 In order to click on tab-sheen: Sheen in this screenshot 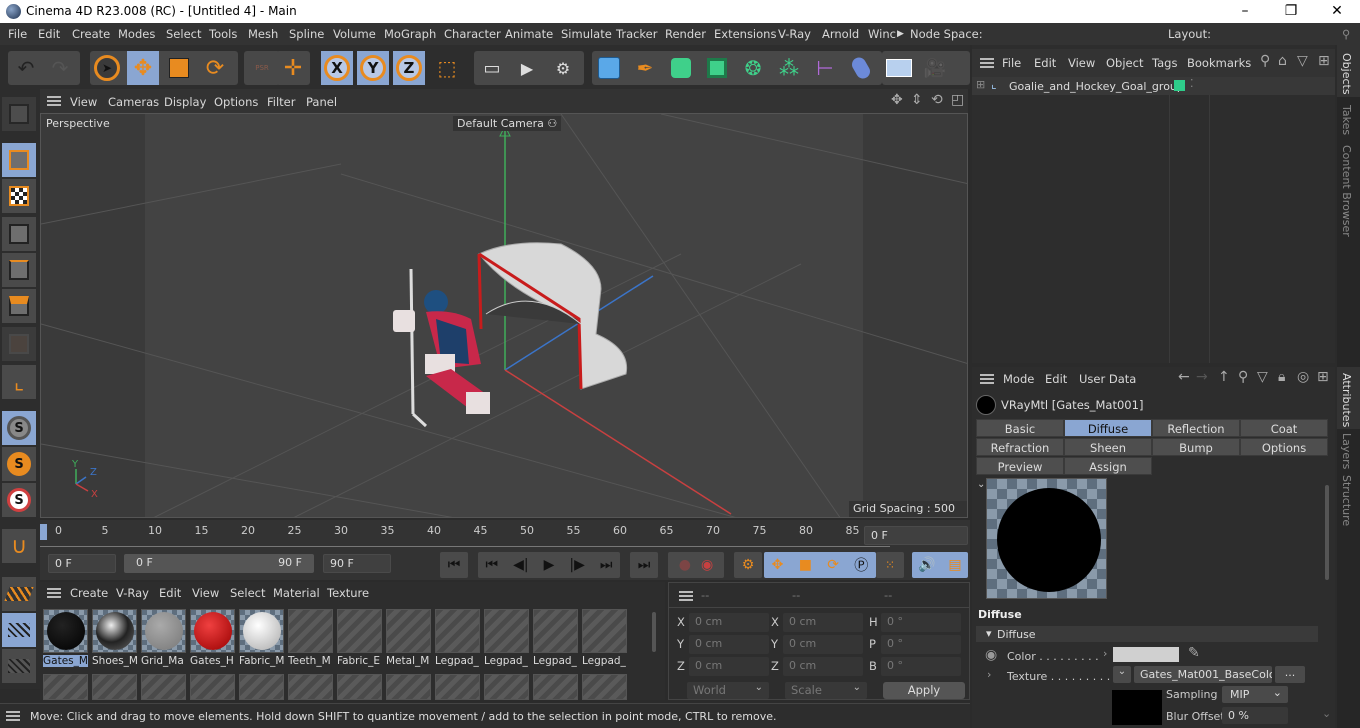, I will do `click(1108, 447)`.